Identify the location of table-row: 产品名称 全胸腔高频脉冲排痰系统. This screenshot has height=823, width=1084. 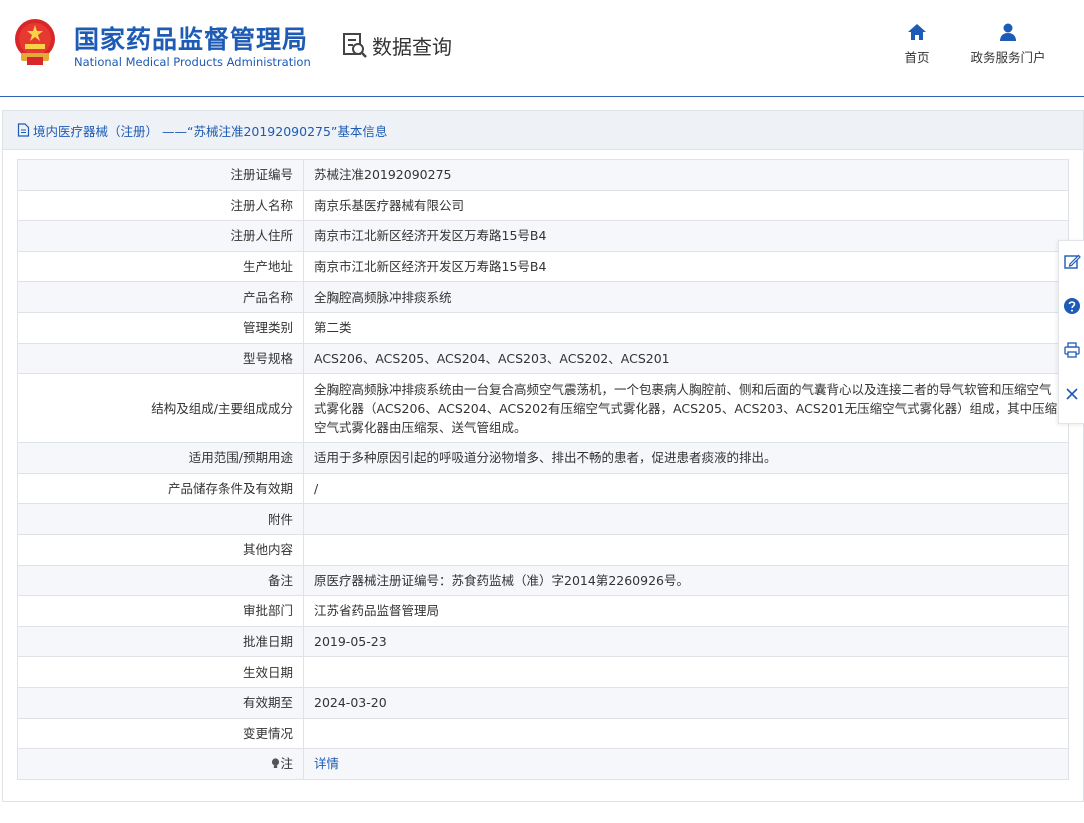
(543, 297).